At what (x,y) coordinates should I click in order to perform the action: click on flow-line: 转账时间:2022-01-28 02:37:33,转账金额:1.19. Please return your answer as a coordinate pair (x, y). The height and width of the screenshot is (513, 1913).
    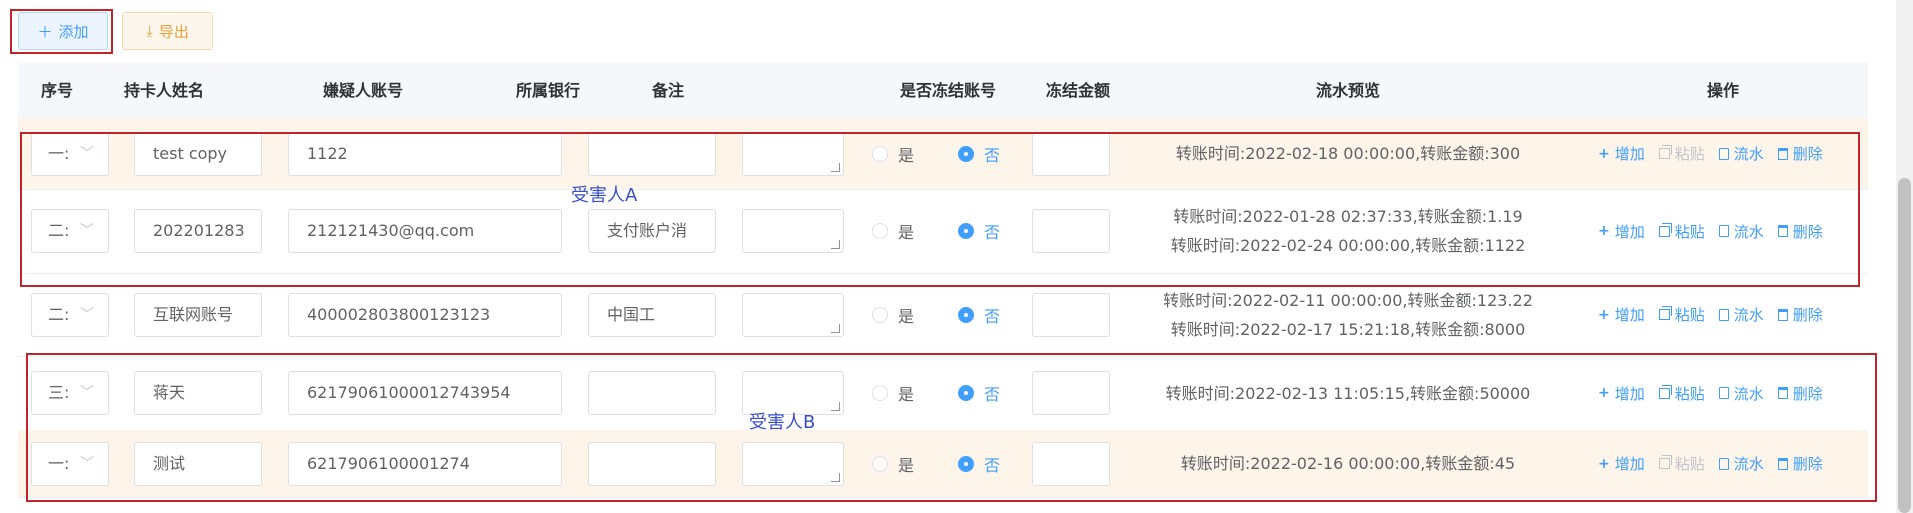
    Looking at the image, I should click on (1348, 216).